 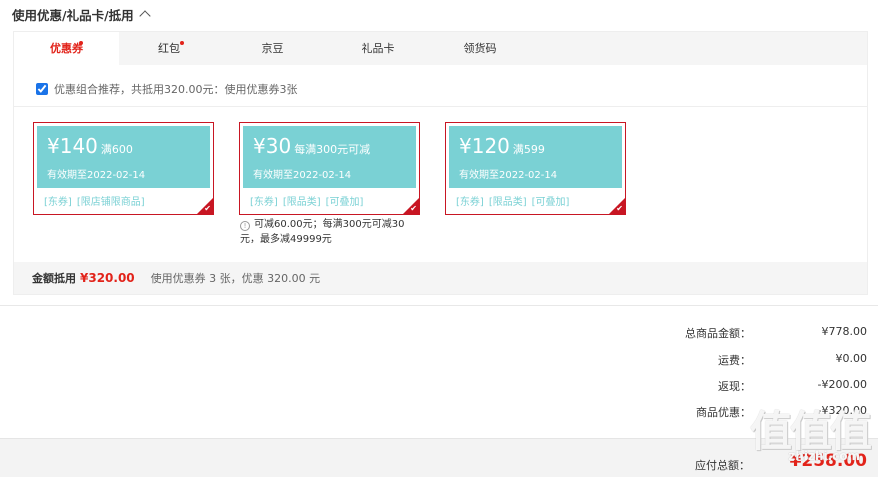 I want to click on combo-text: 优惠组合推荐，共抵用320.00元：使用优惠券3张, so click(x=176, y=89).